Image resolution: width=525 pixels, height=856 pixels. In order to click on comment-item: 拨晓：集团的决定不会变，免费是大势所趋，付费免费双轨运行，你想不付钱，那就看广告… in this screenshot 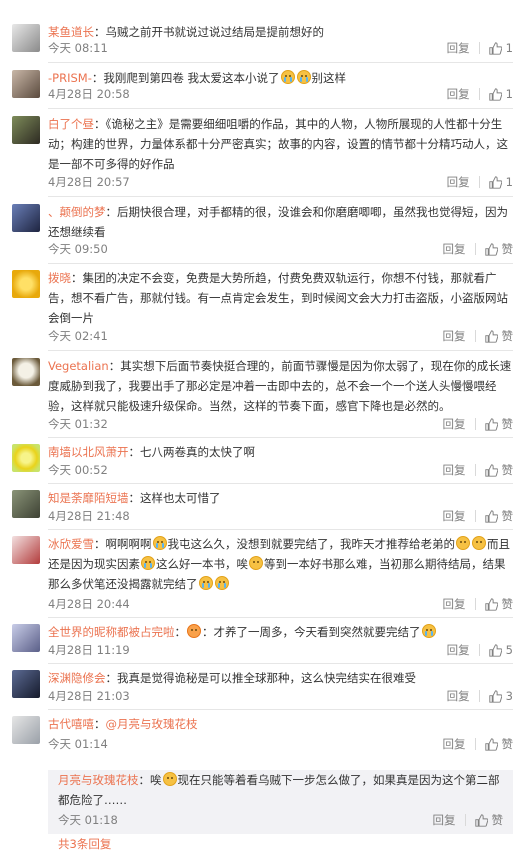, I will do `click(262, 306)`.